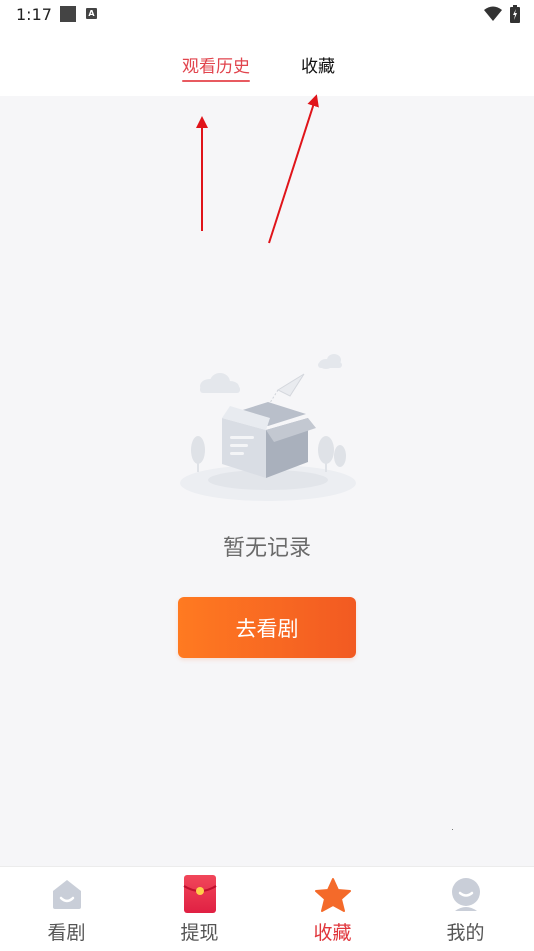 The image size is (534, 951). What do you see at coordinates (268, 427) in the screenshot?
I see `empty-box-illustration` at bounding box center [268, 427].